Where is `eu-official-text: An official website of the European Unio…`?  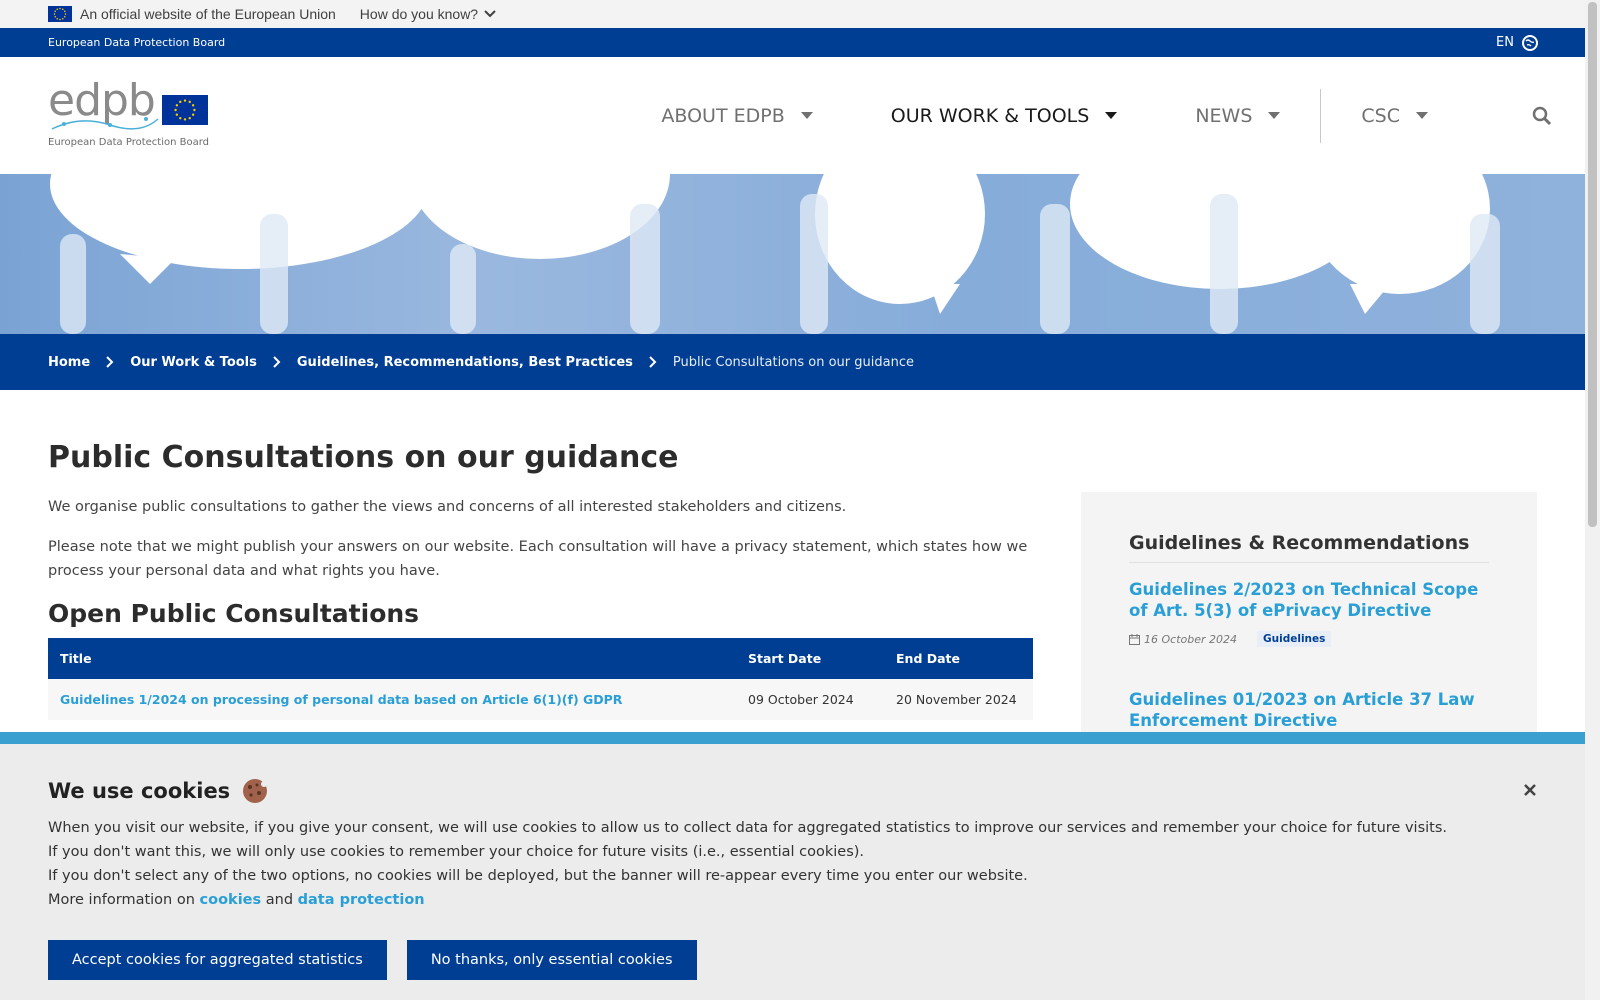 eu-official-text: An official website of the European Unio… is located at coordinates (208, 14).